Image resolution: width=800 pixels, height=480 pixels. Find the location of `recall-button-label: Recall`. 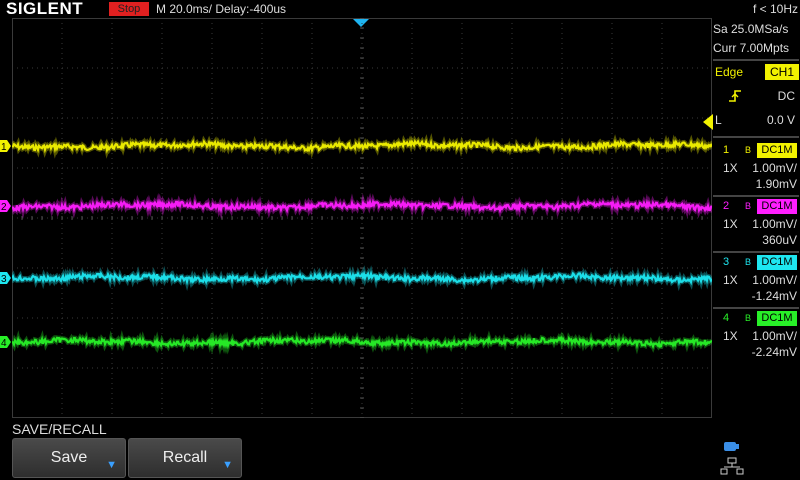

recall-button-label: Recall is located at coordinates (185, 457).